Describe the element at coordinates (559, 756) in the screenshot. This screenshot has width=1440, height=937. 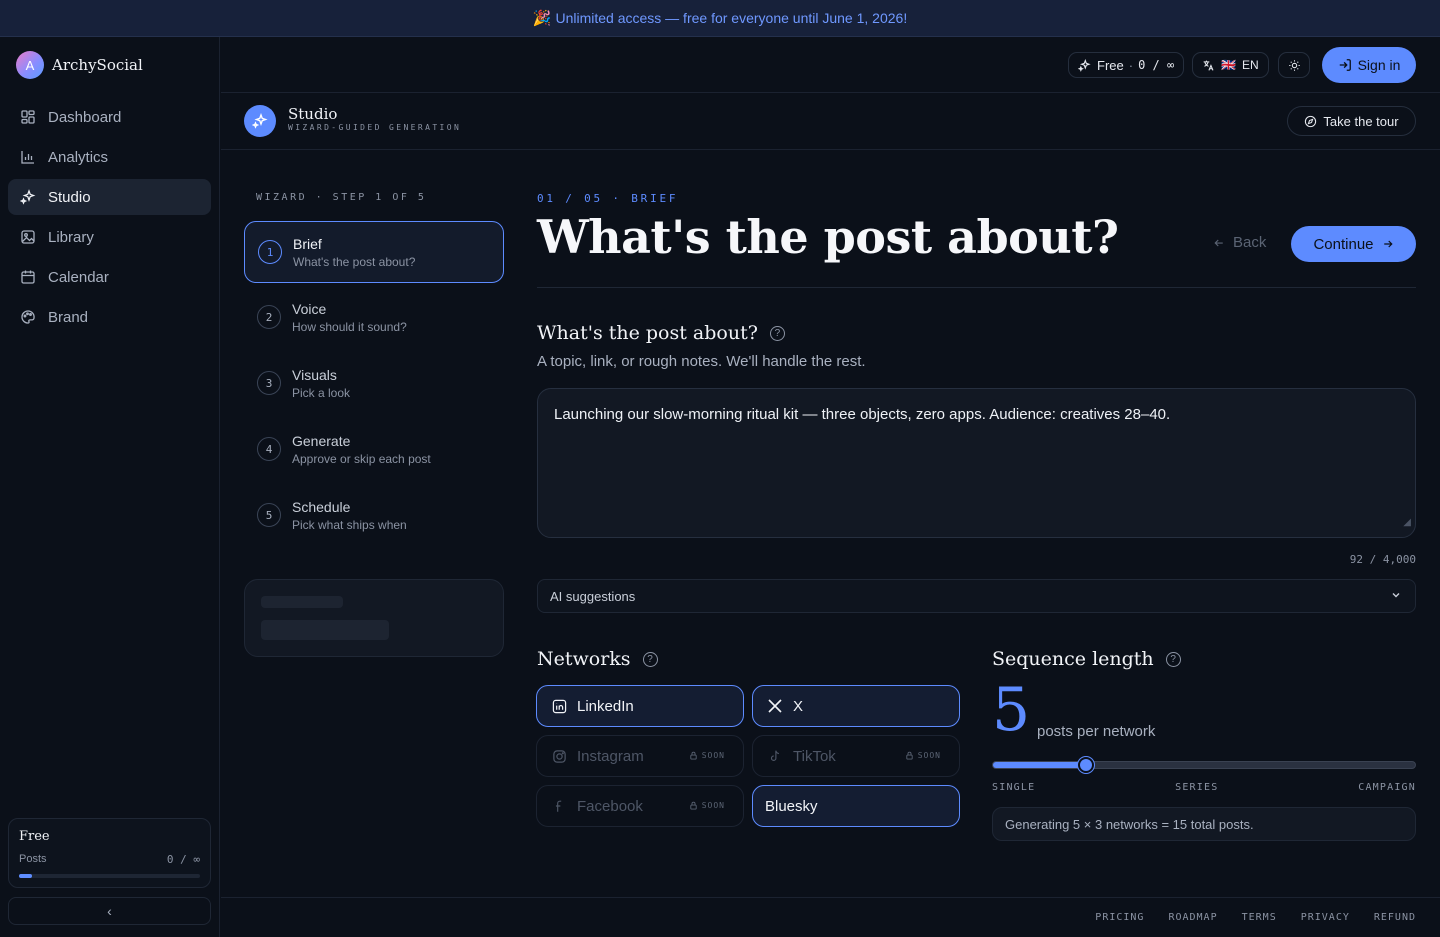
I see `instagram-icon` at that location.